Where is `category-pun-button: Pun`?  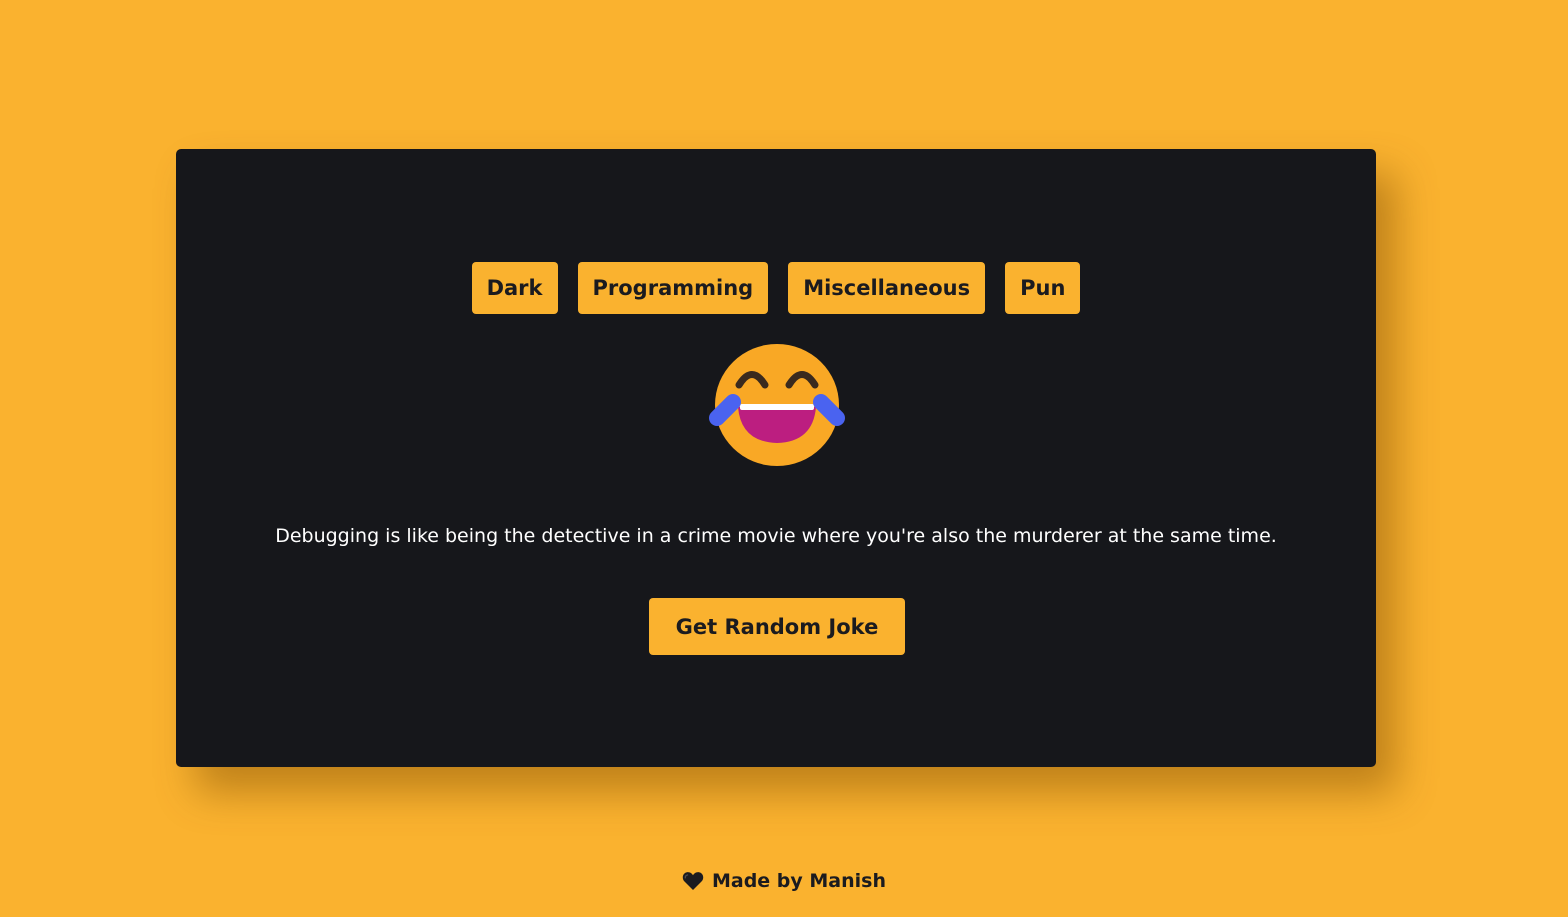
category-pun-button: Pun is located at coordinates (1043, 288).